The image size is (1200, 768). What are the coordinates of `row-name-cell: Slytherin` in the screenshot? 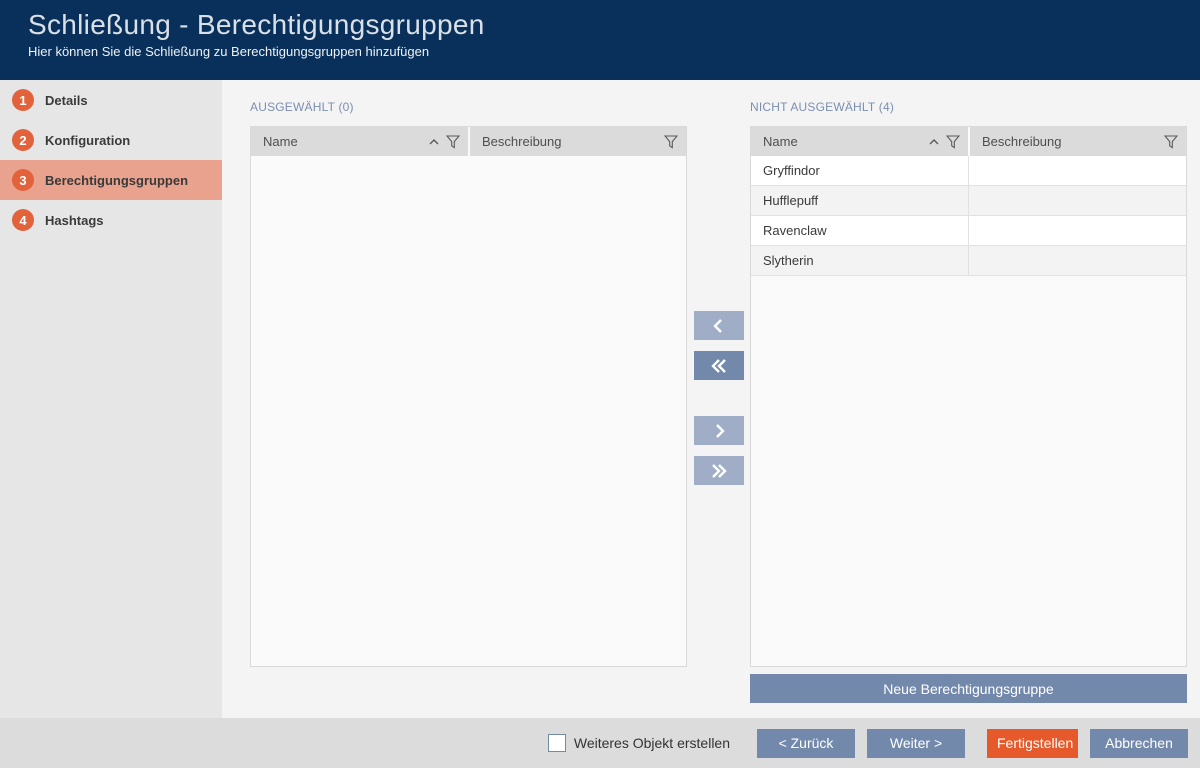 It's located at (860, 260).